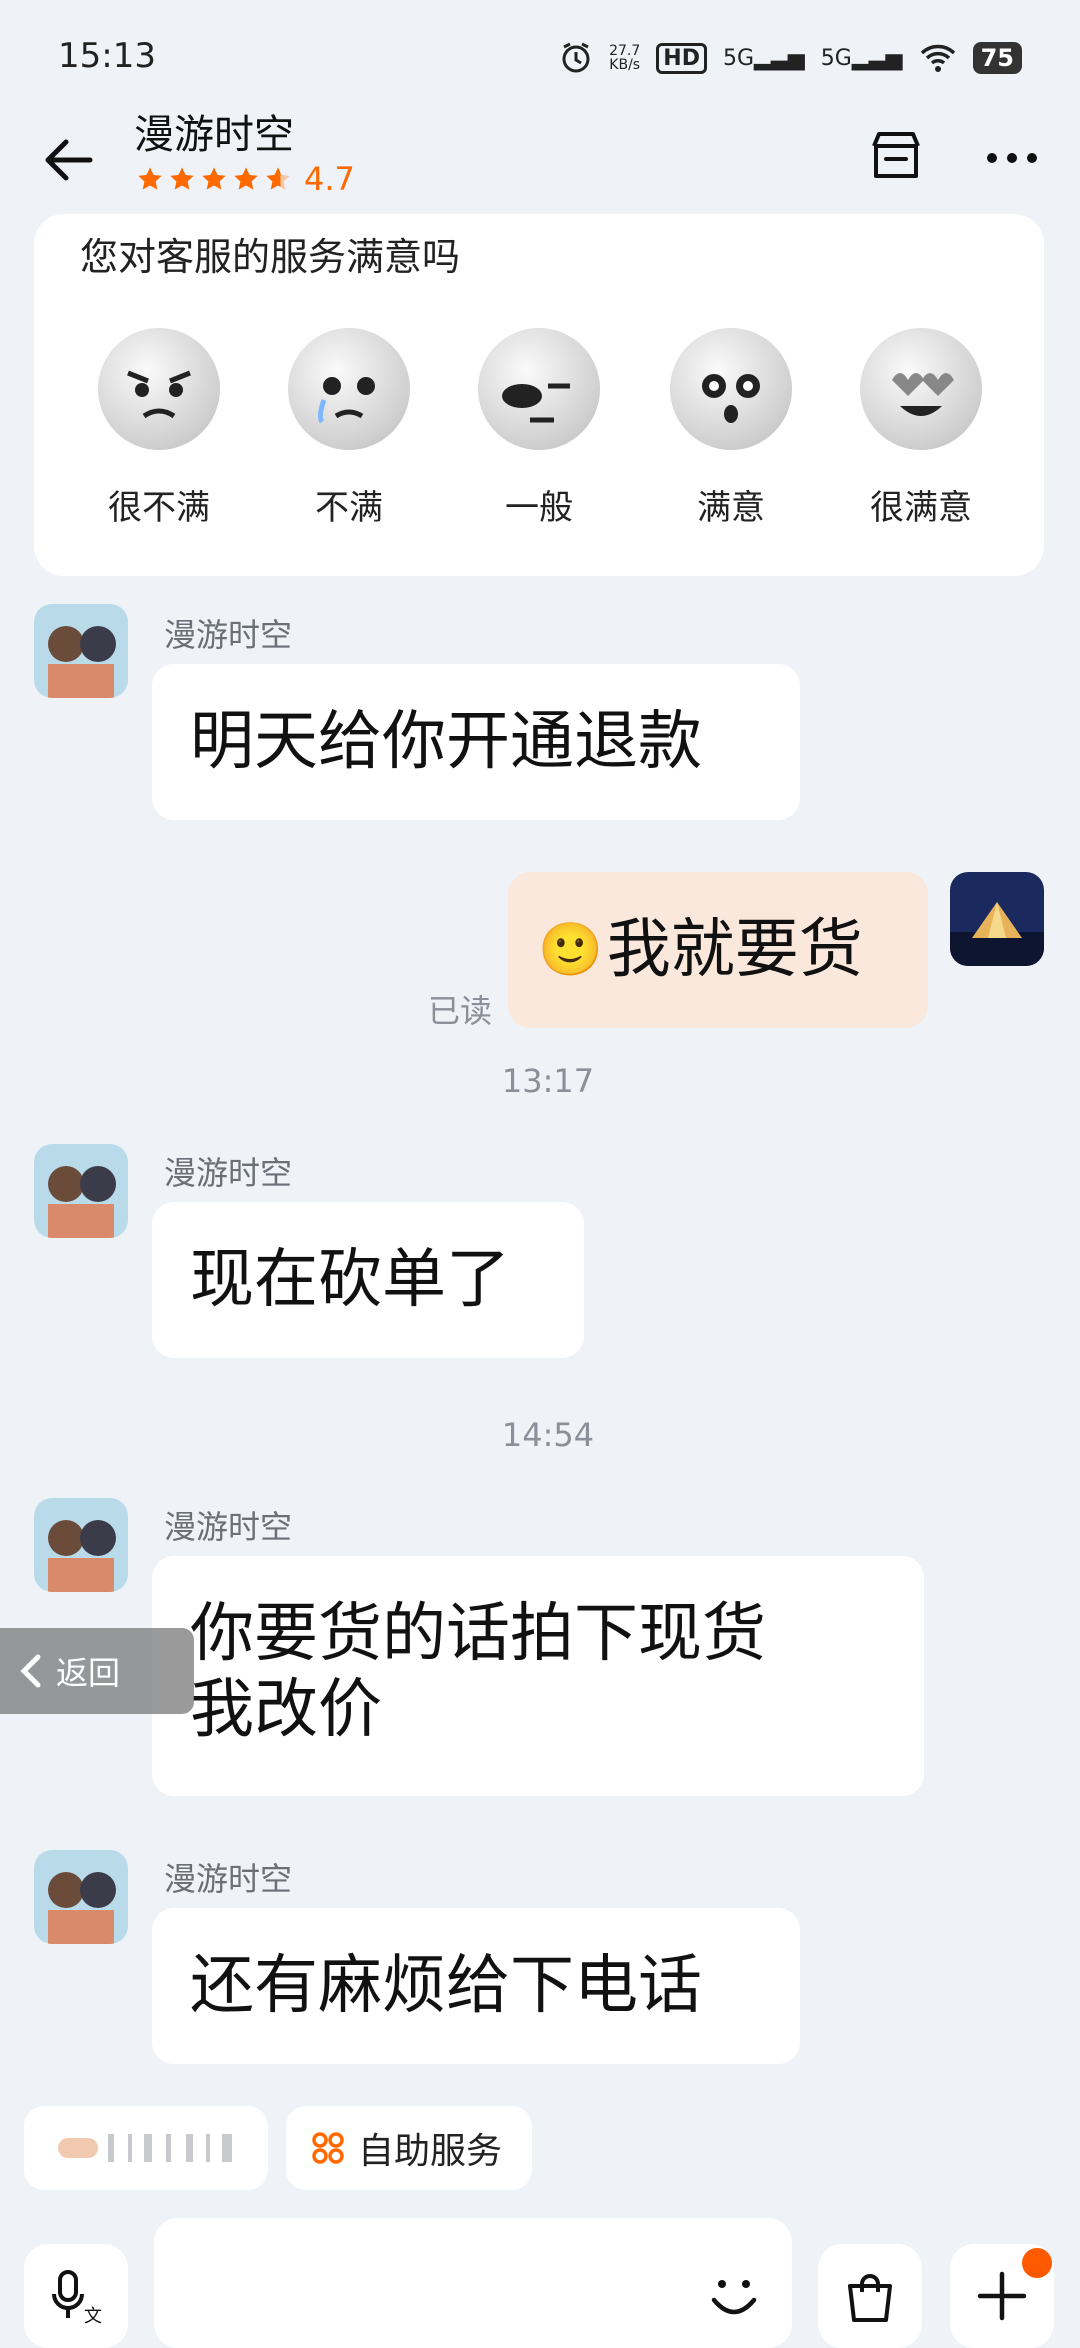 The image size is (1080, 2348). What do you see at coordinates (349, 508) in the screenshot?
I see `face-label-dissatisfied: 不满` at bounding box center [349, 508].